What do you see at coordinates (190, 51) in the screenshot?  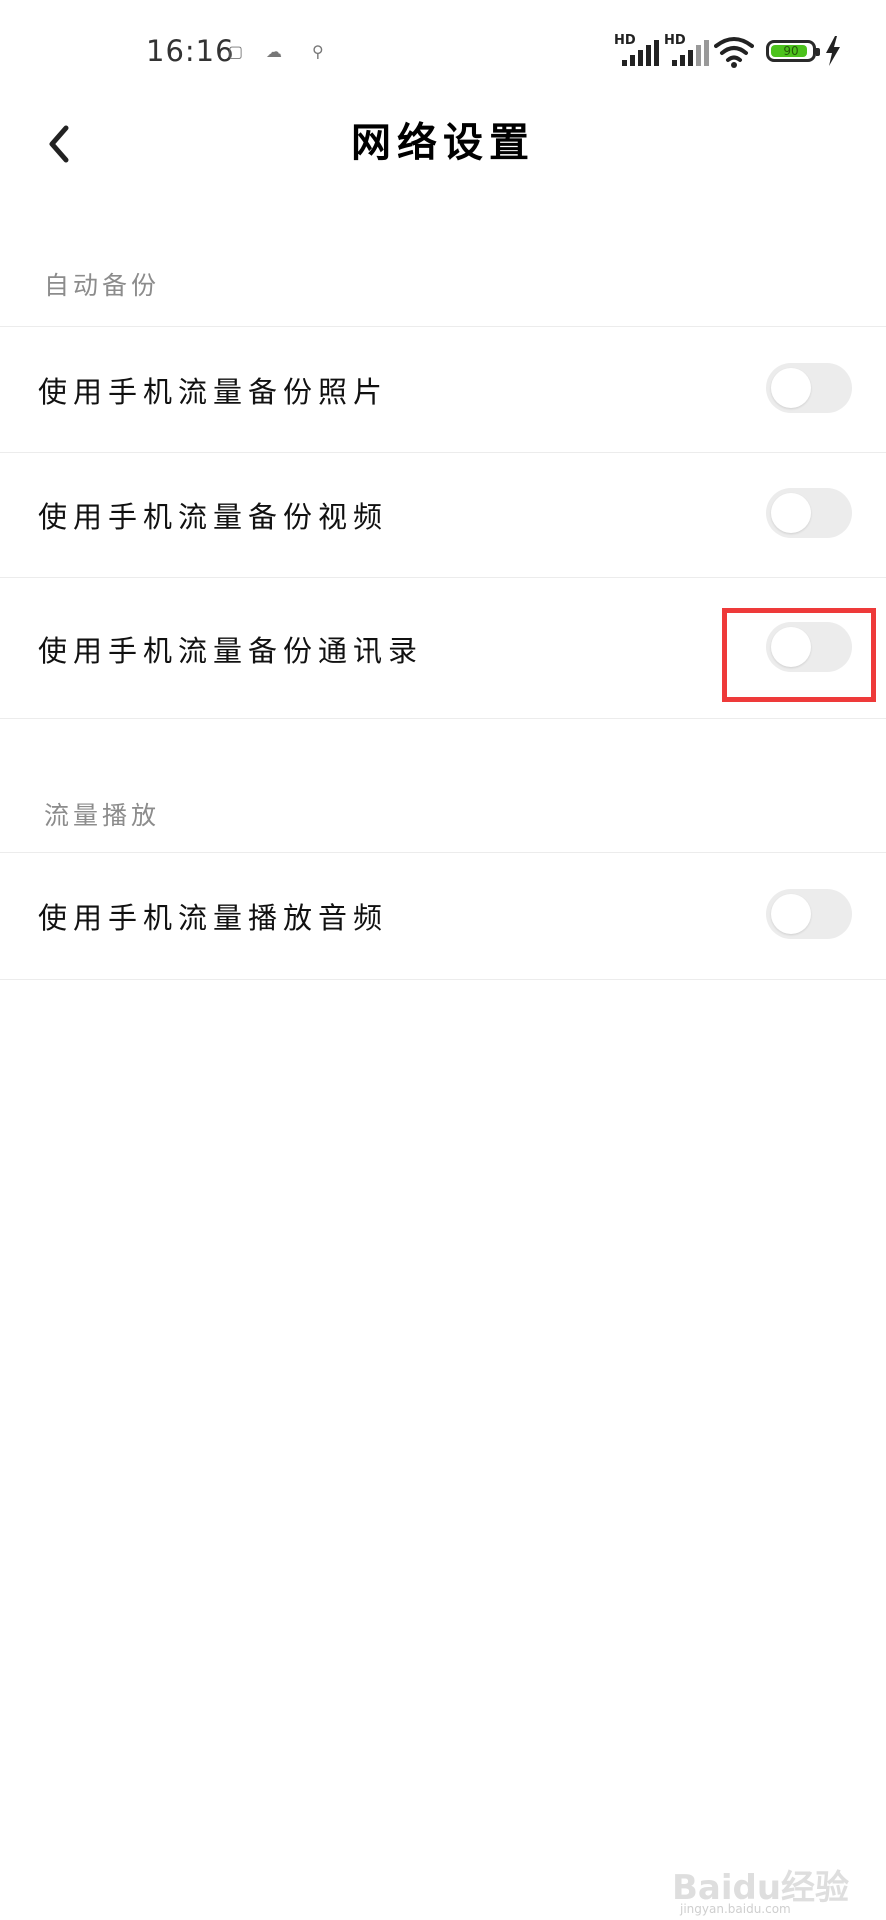 I see `status-time: 16:16` at bounding box center [190, 51].